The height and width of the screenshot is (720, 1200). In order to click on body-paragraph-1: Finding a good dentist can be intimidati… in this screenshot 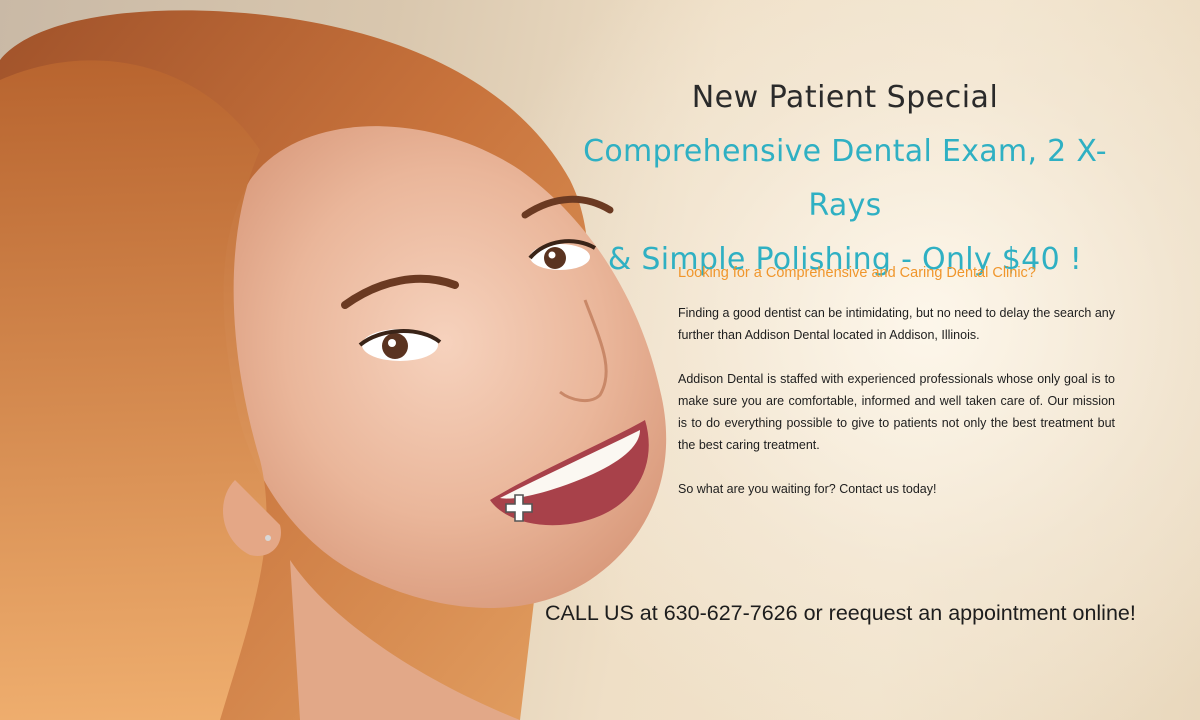, I will do `click(896, 324)`.